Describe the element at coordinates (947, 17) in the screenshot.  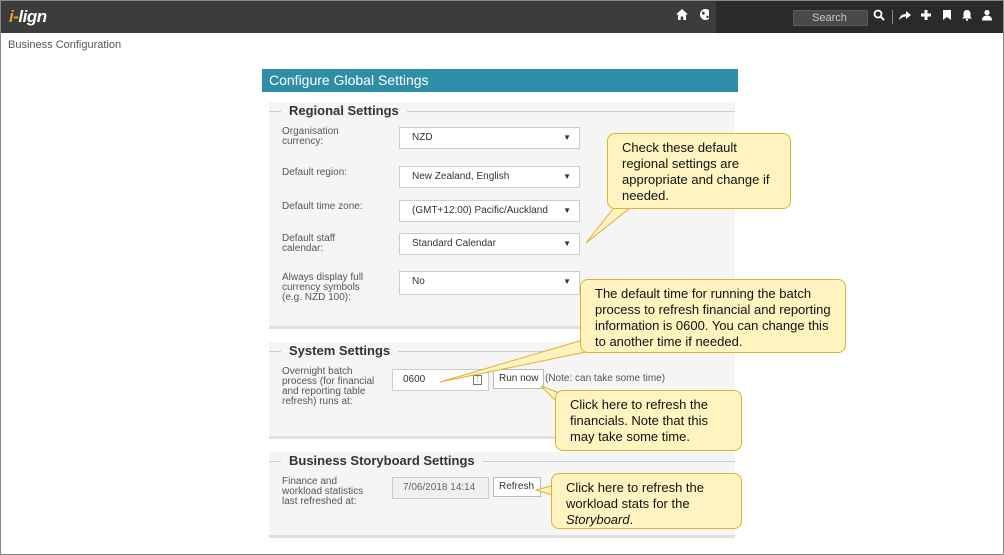
I see `bookmark-icon` at that location.